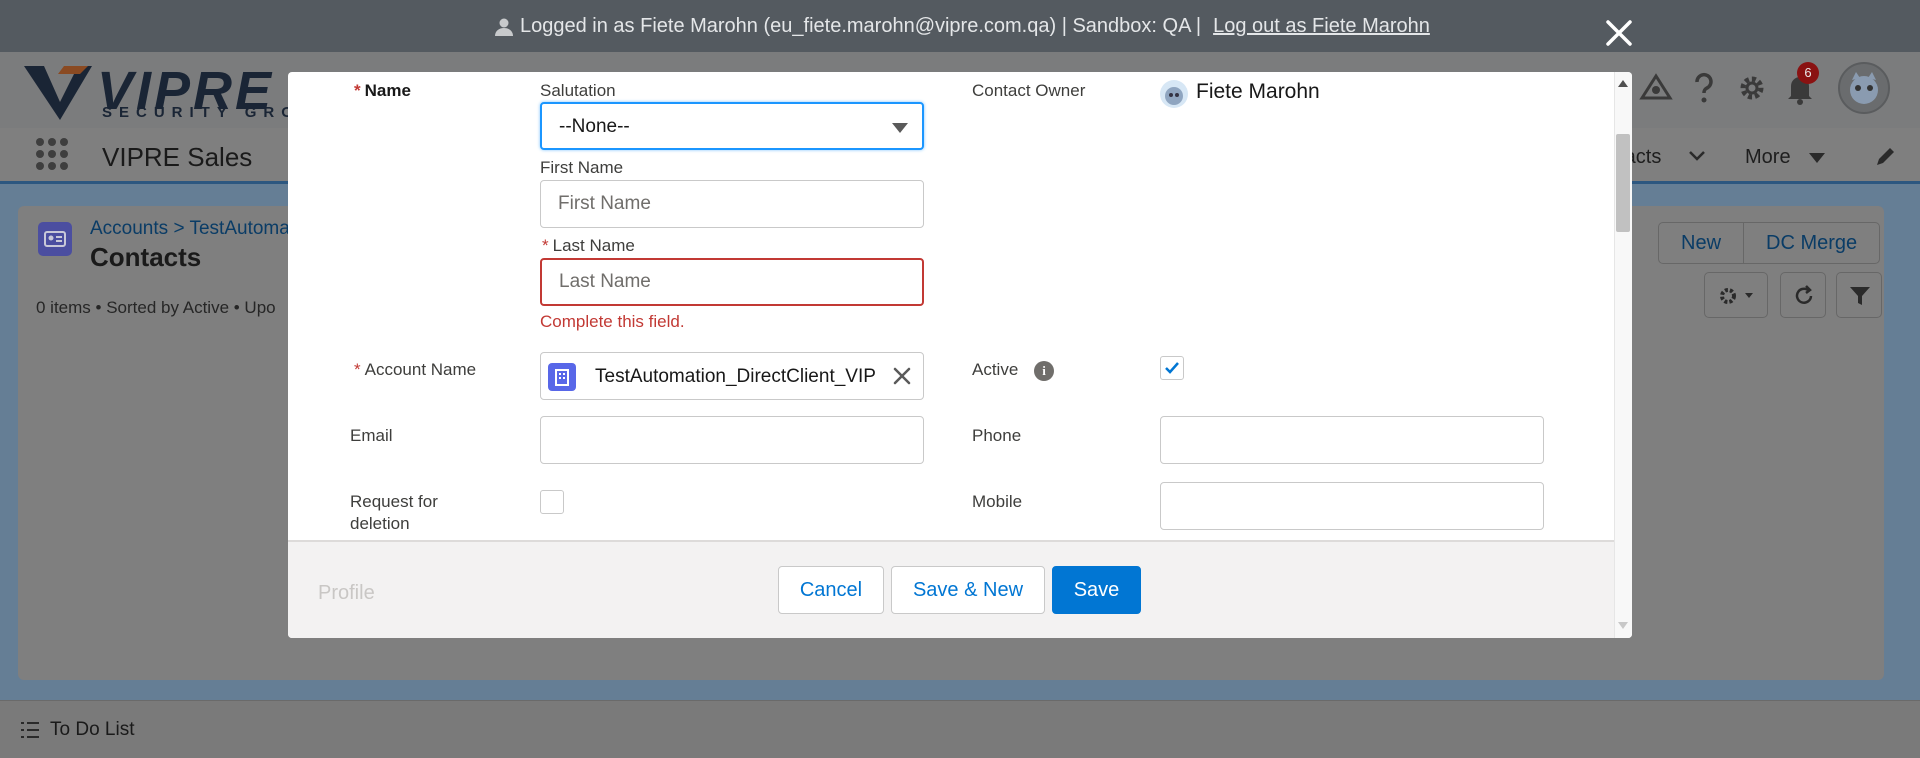 The width and height of the screenshot is (1920, 758). I want to click on salutation-label: Salutation, so click(578, 90).